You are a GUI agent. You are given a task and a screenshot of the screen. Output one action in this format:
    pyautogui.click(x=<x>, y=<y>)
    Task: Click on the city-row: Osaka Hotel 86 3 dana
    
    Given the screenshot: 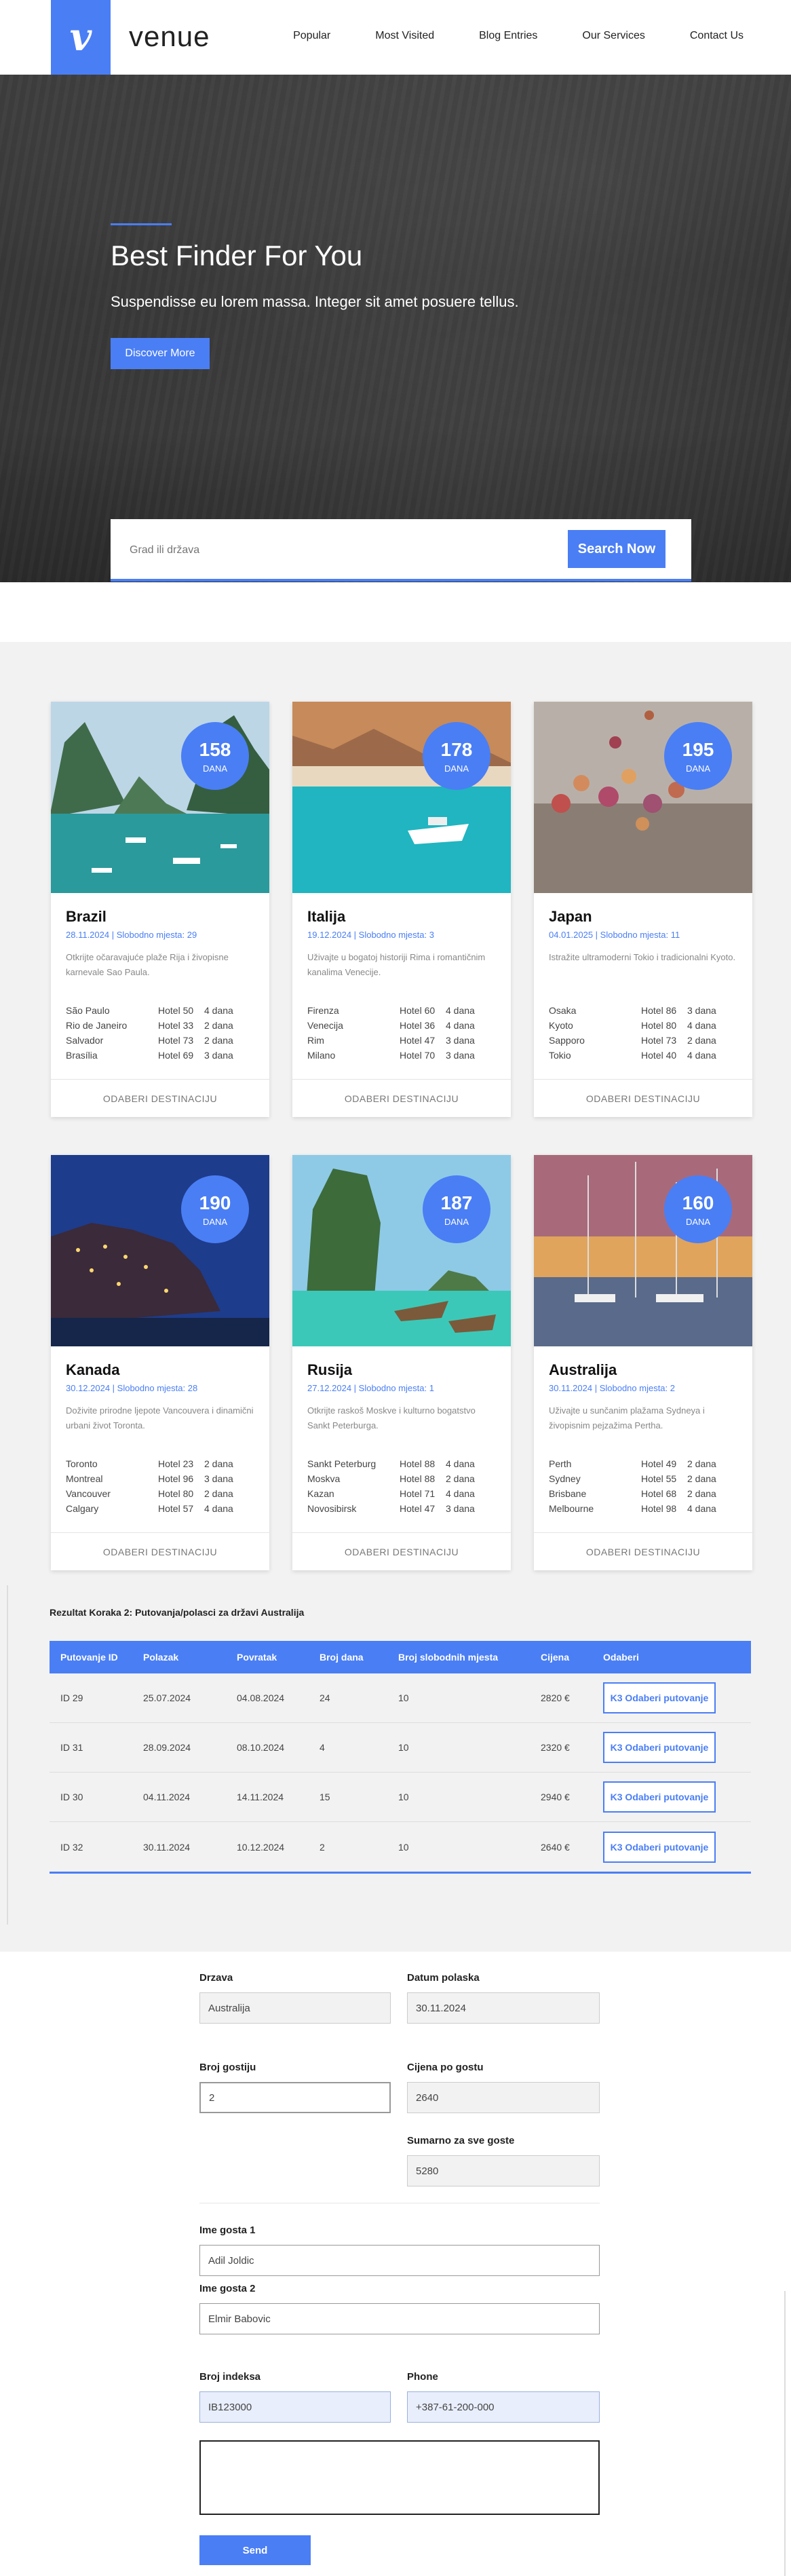 What is the action you would take?
    pyautogui.click(x=632, y=1010)
    